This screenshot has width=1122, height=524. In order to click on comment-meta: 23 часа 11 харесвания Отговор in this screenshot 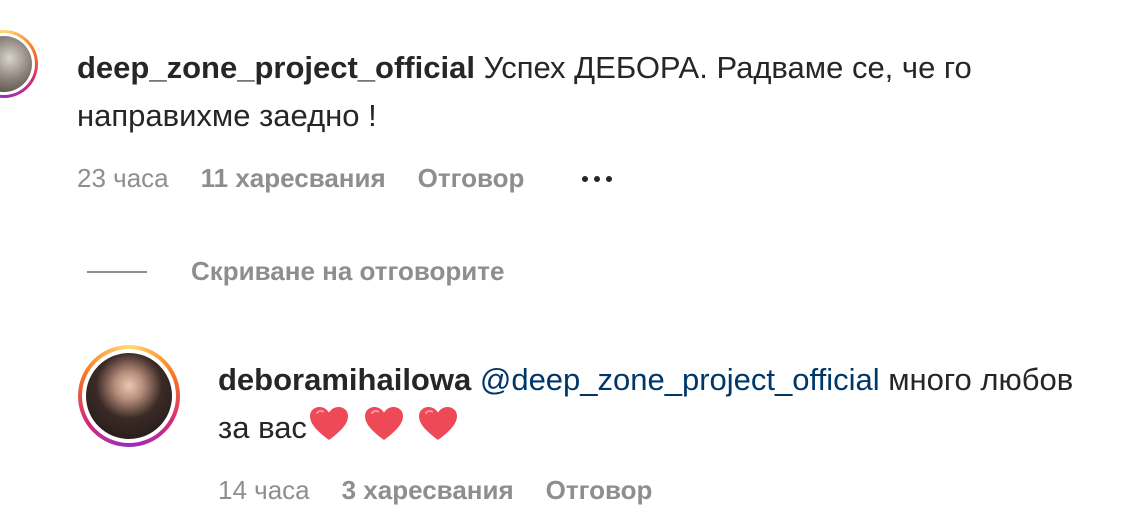, I will do `click(345, 178)`.